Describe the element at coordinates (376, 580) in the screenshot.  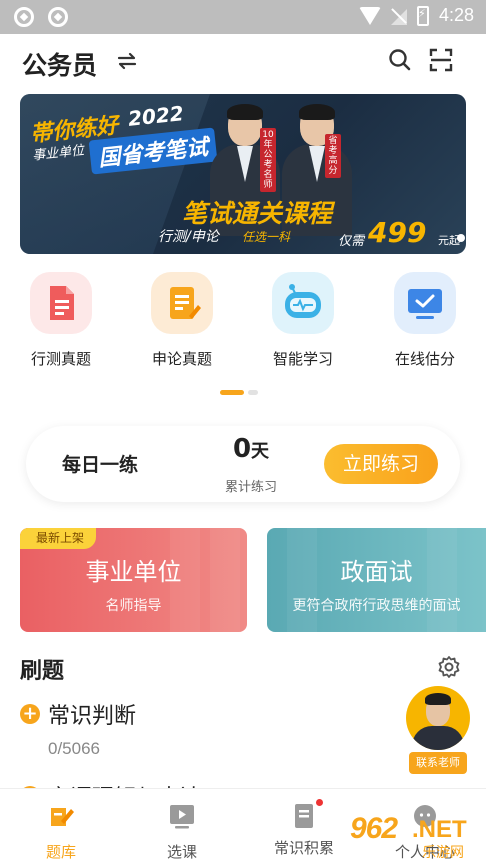
I see `card-interview: 政面试 更符合政府行政思维的面试` at that location.